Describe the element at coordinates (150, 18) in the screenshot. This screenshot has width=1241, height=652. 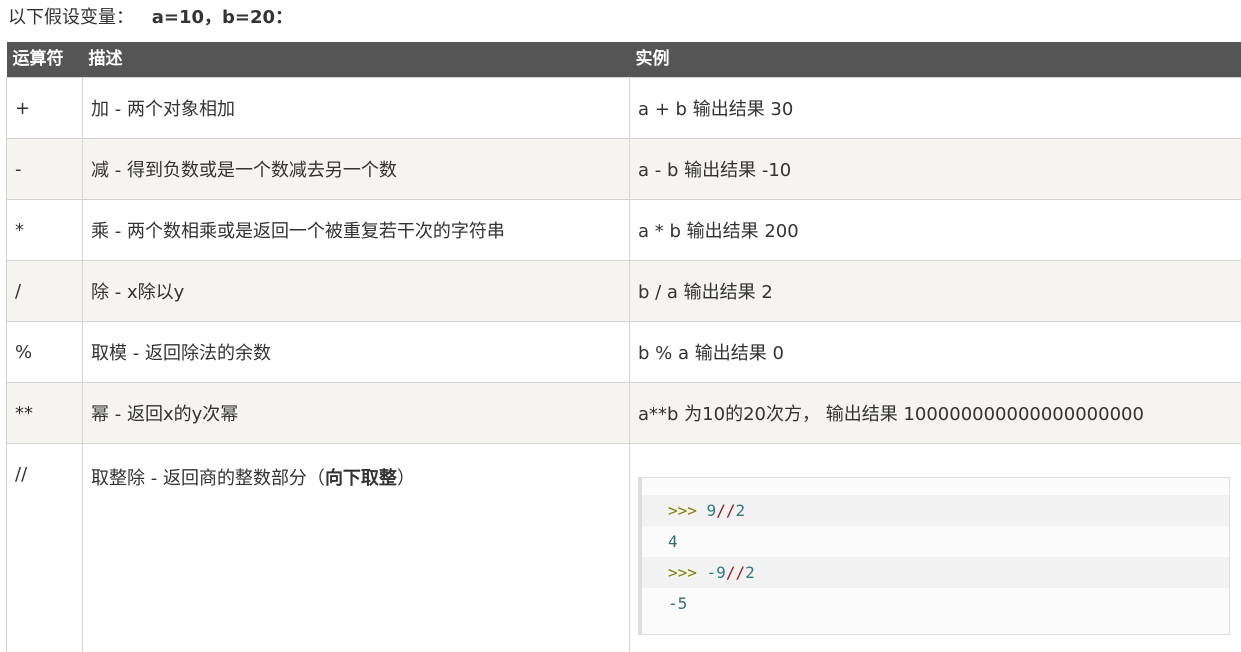
I see `intro-text: 以下假设变量： a=10，b=20：` at that location.